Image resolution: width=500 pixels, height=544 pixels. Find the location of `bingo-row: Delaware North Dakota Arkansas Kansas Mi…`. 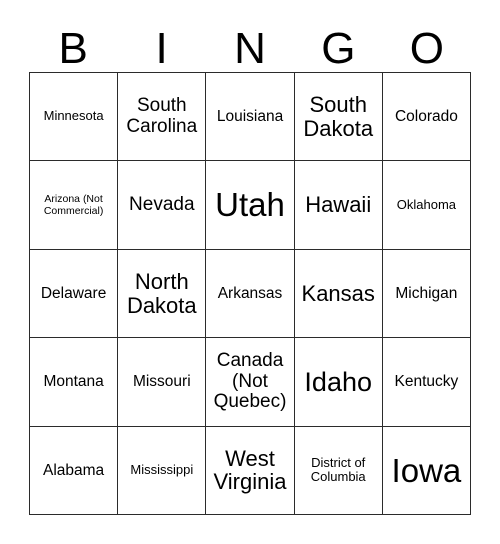

bingo-row: Delaware North Dakota Arkansas Kansas Mi… is located at coordinates (251, 294).